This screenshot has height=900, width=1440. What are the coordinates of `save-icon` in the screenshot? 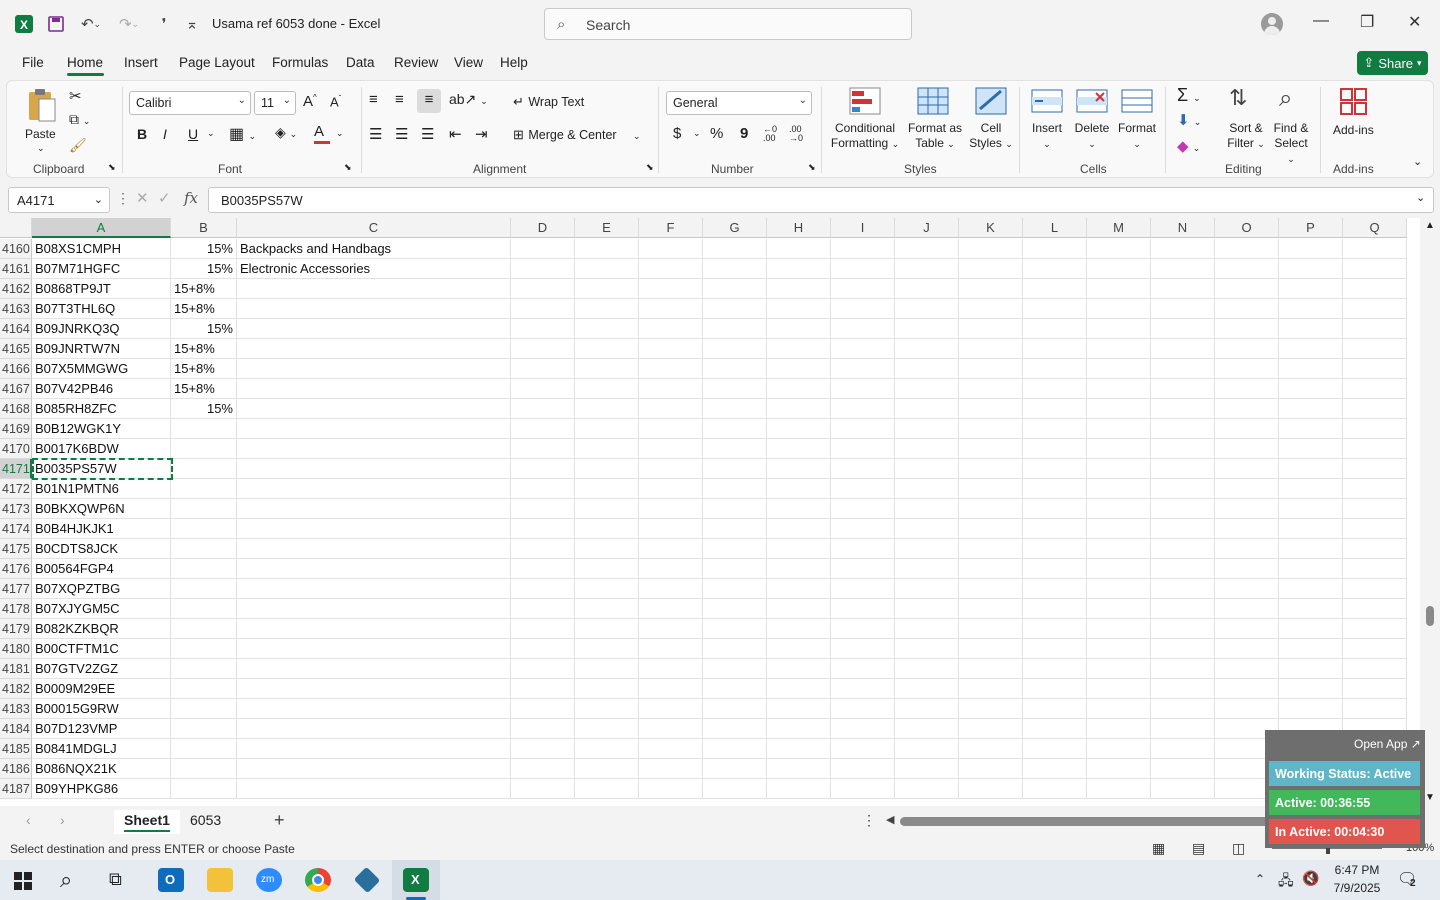 It's located at (56, 24).